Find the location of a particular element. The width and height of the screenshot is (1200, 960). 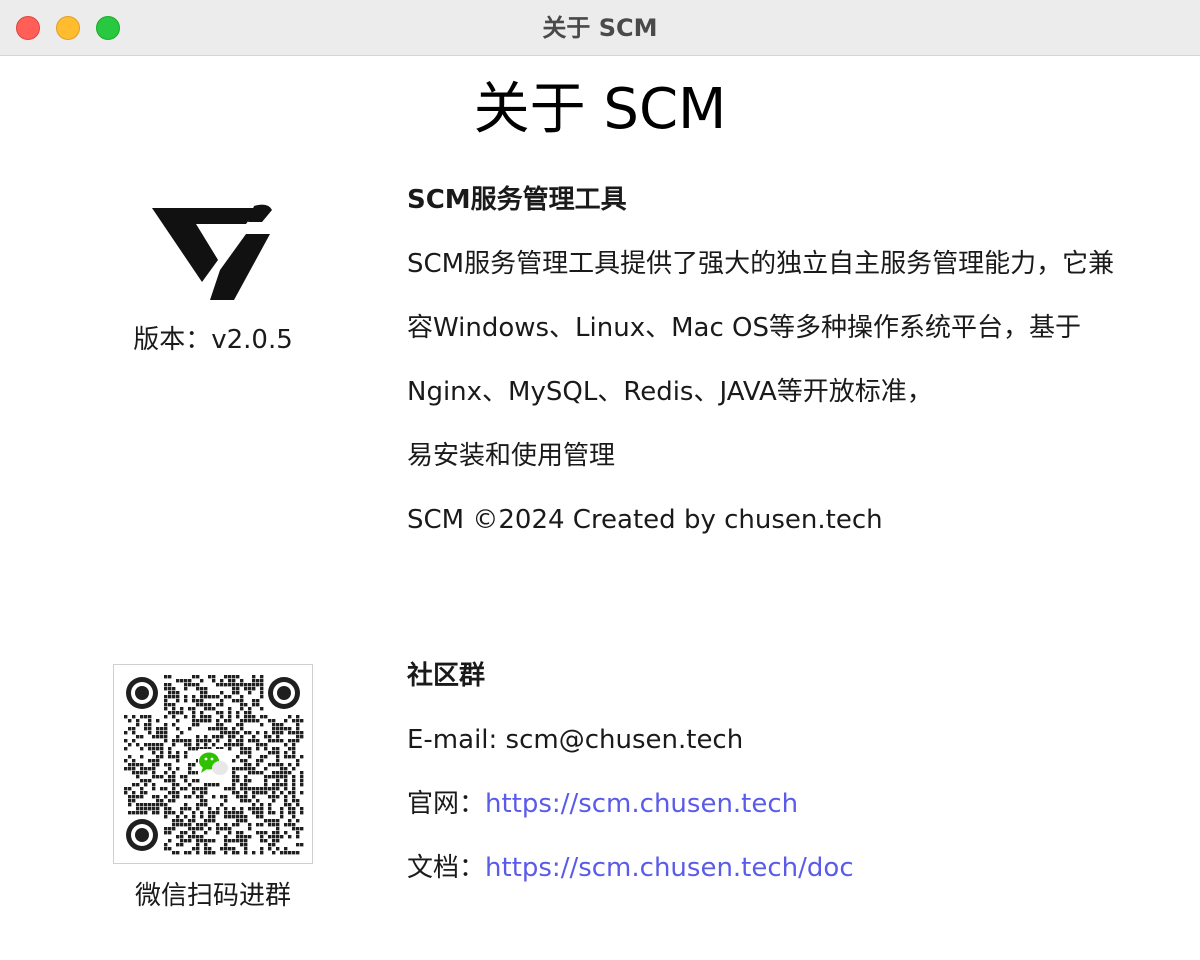

qr-finder-top-right is located at coordinates (284, 693).